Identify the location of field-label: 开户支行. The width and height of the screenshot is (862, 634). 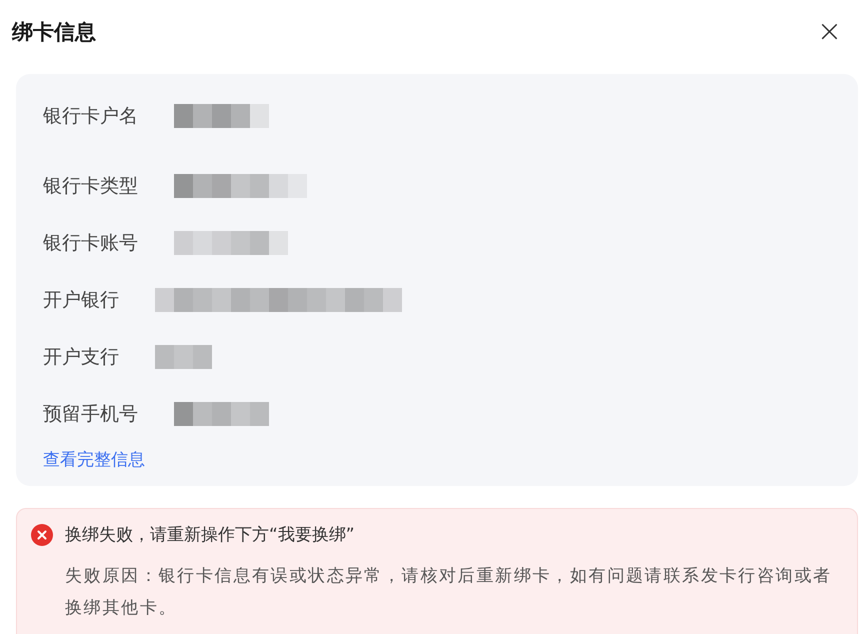
(81, 357).